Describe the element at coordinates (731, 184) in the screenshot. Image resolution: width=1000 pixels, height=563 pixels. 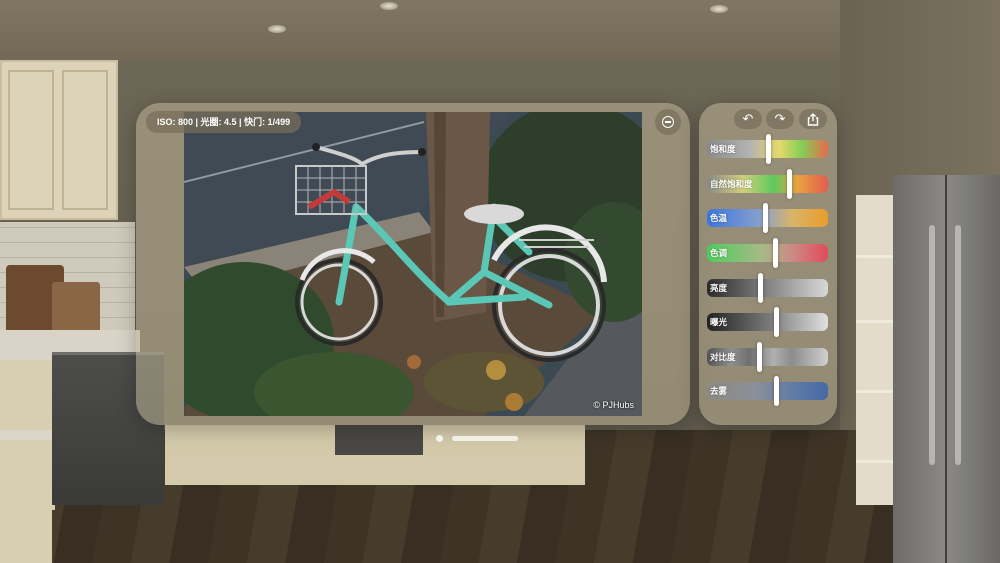
I see `slider-label: 自然饱和度` at that location.